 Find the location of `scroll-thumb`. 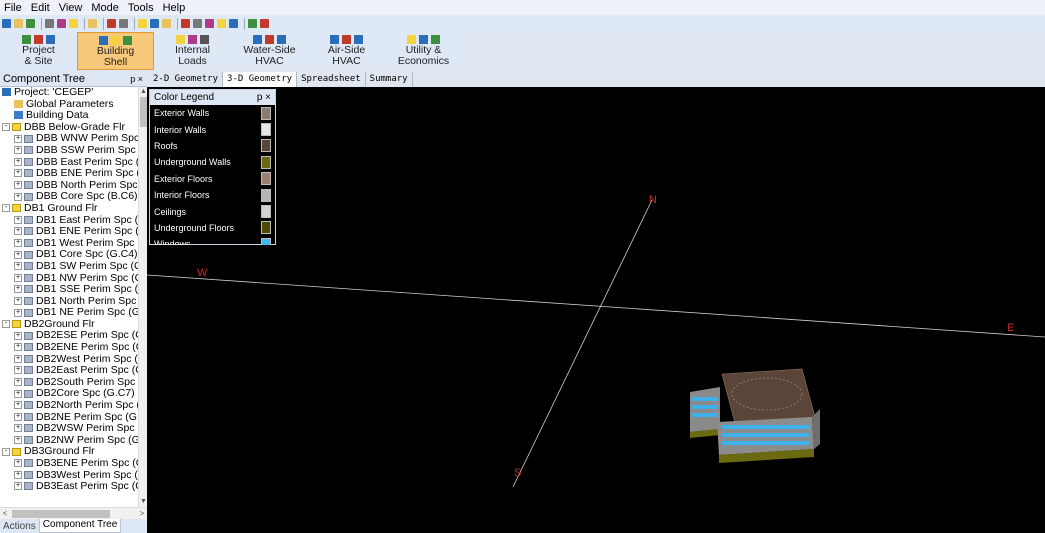

scroll-thumb is located at coordinates (143, 112).